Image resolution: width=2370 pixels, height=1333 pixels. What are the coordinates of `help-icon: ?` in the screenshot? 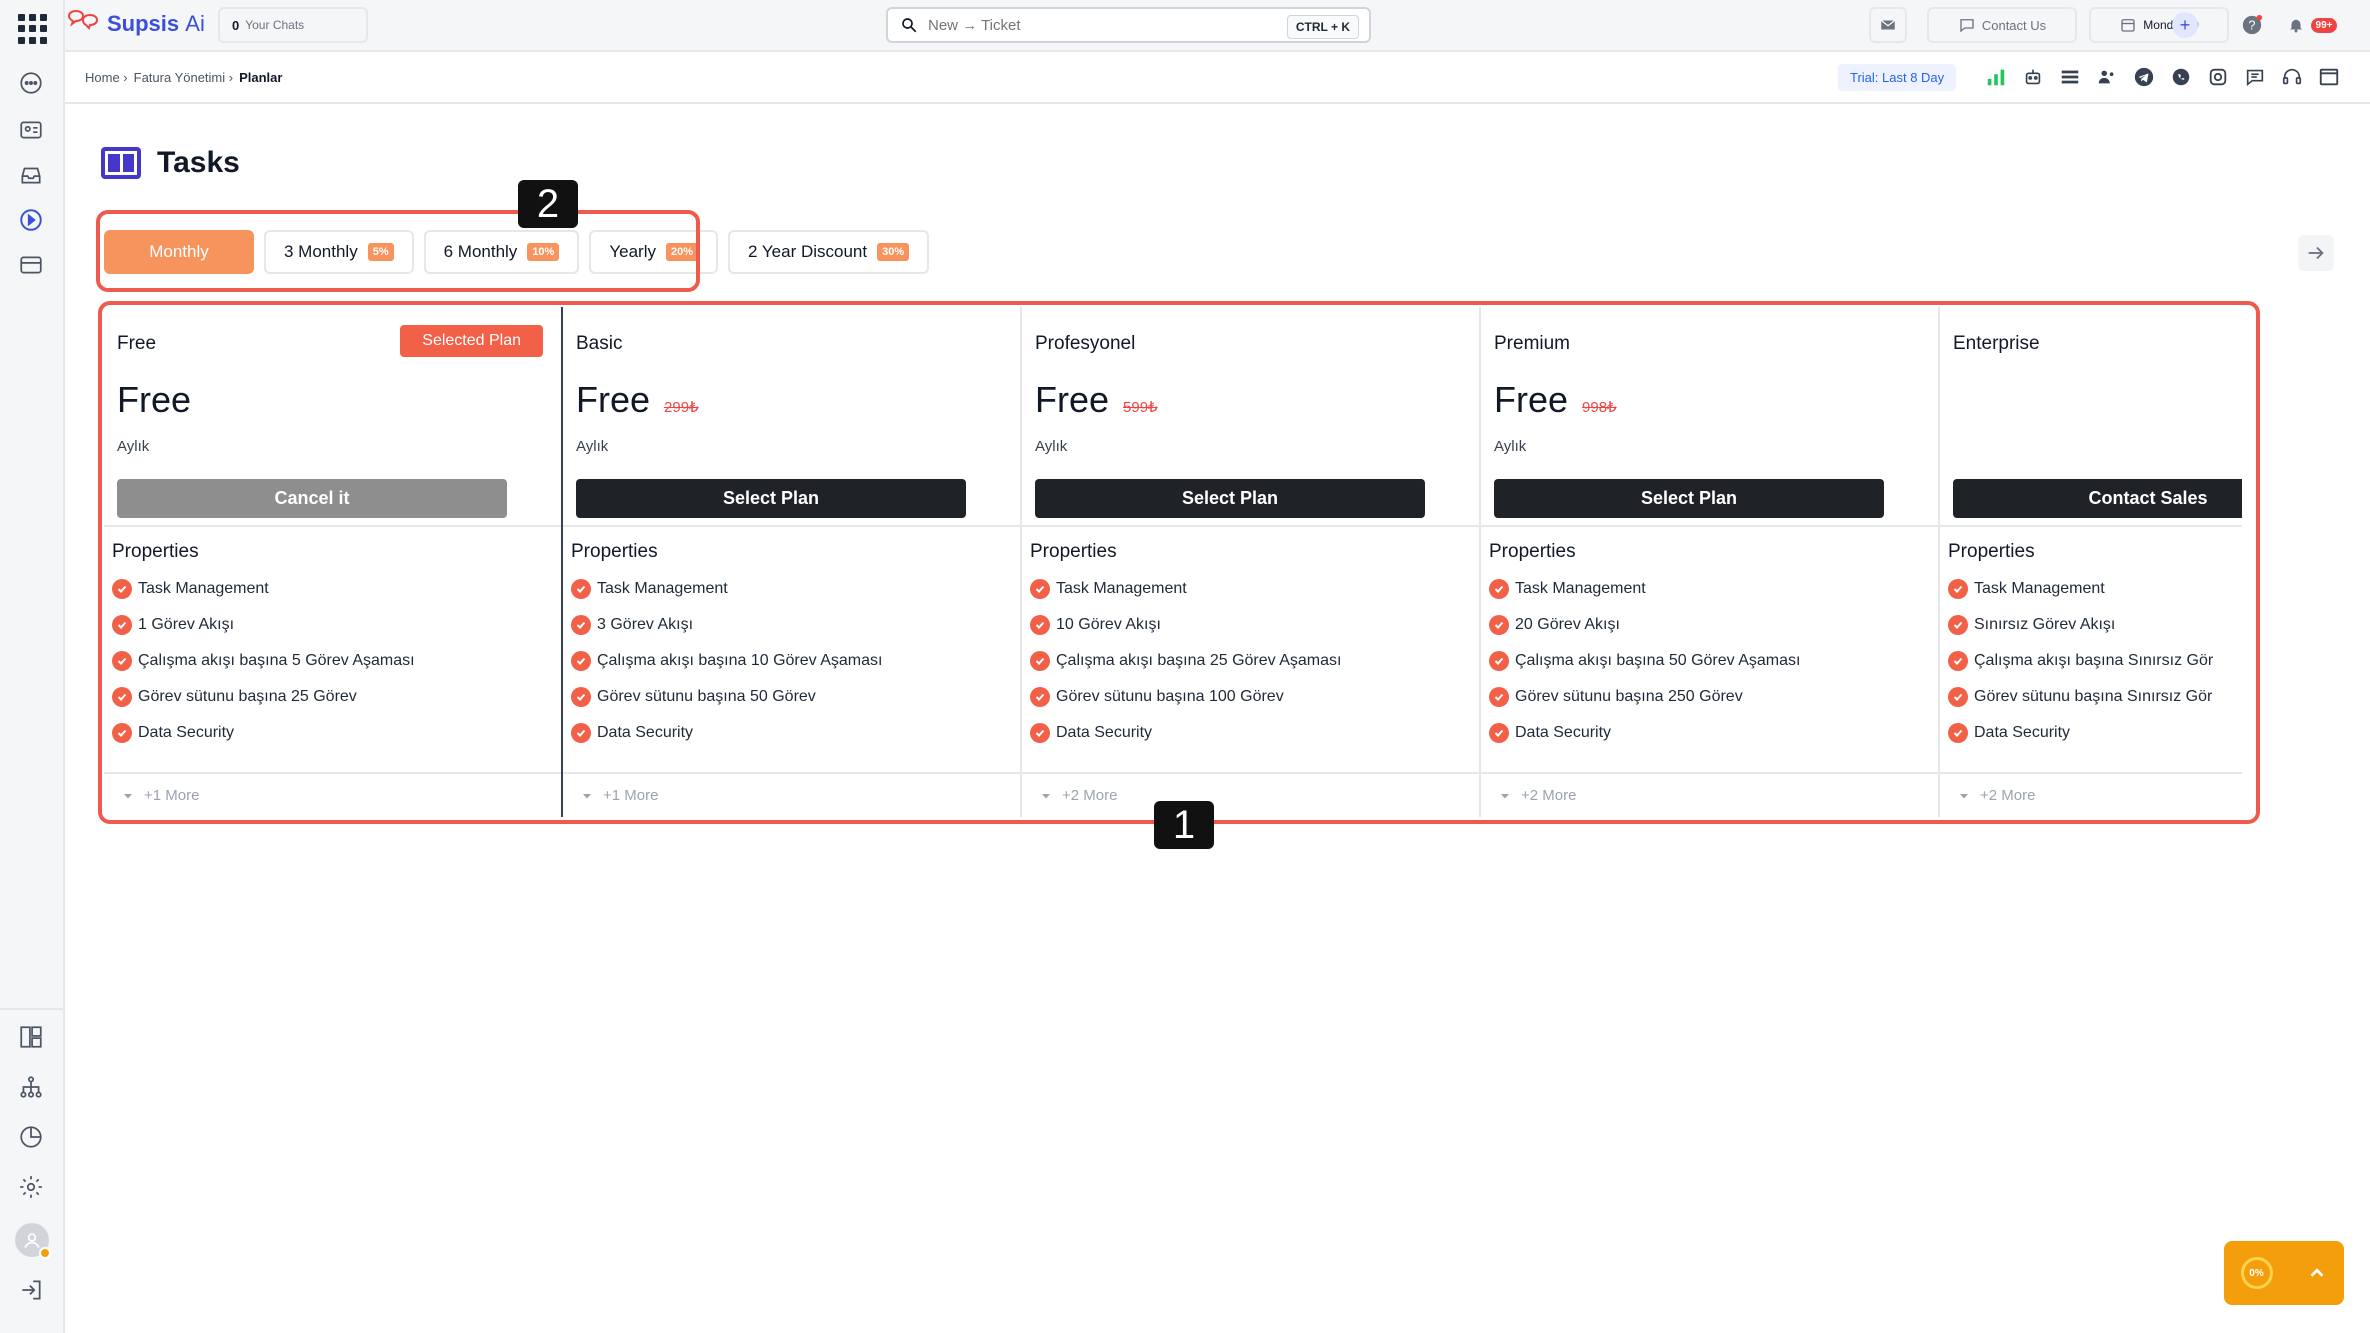 It's located at (2252, 25).